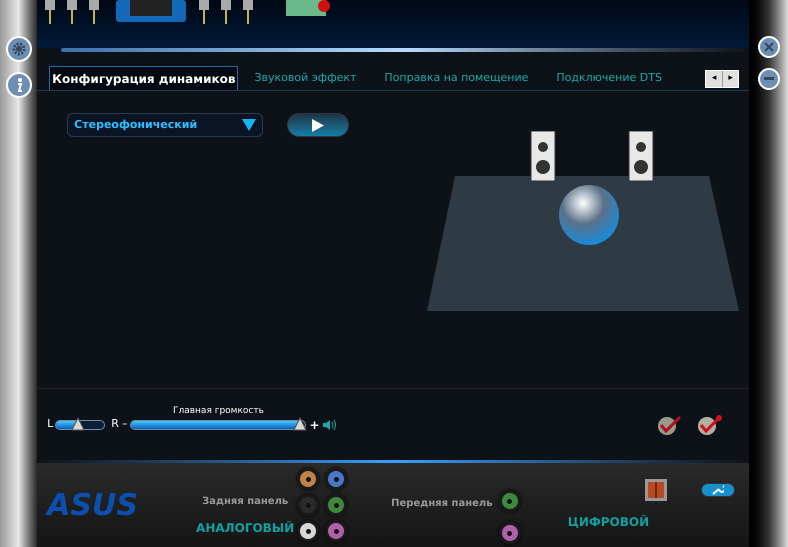  I want to click on analog-label: АНАЛОГОВЫЙ, so click(245, 528).